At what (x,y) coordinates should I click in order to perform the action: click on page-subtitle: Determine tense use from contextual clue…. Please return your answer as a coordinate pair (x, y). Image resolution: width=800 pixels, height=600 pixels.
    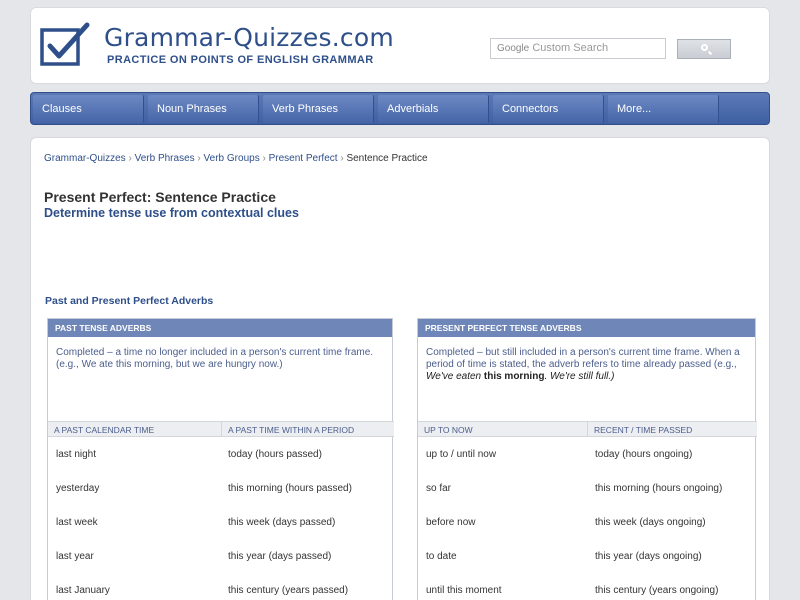
    Looking at the image, I should click on (171, 213).